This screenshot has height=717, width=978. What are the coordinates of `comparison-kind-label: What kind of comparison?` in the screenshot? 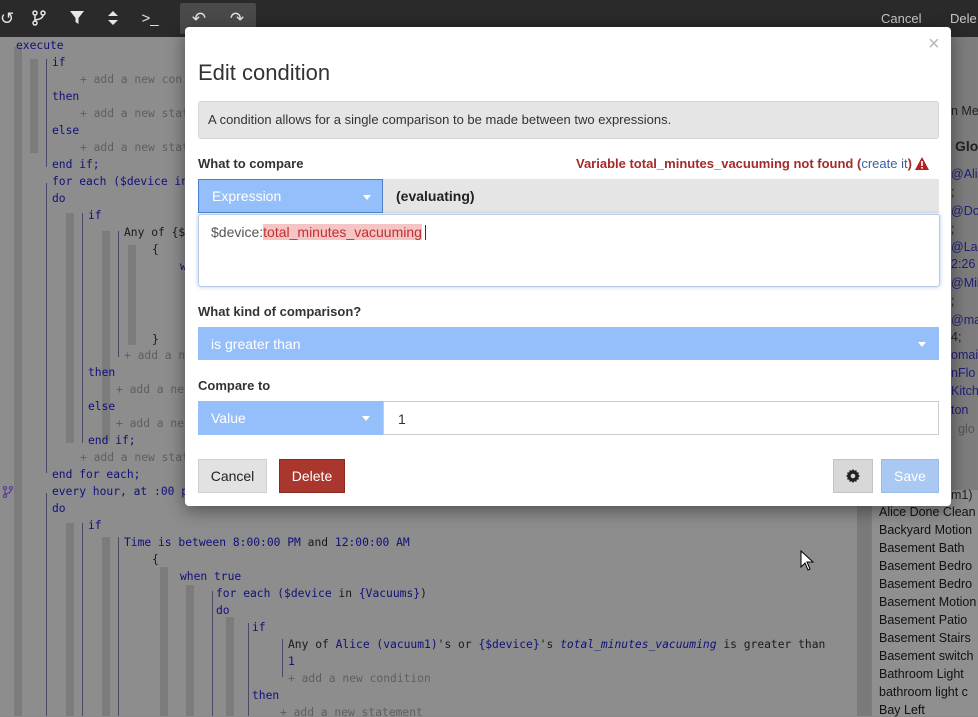 It's located at (280, 311).